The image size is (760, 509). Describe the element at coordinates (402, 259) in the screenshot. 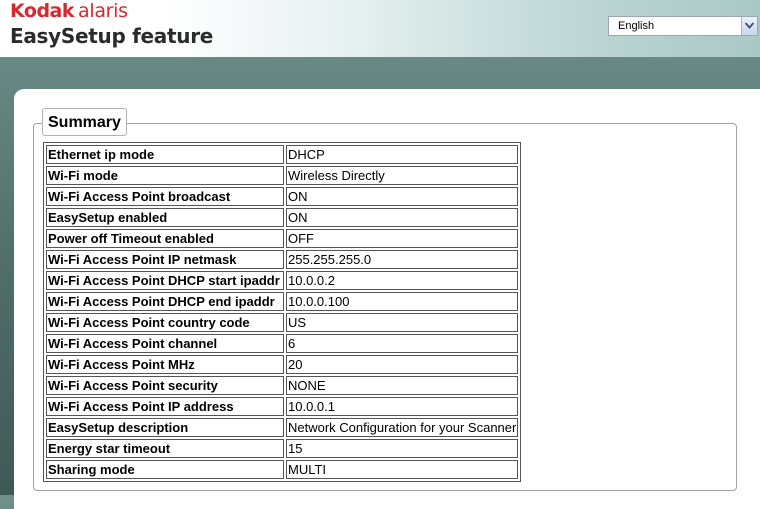

I see `summary-value: 255.255.255.0` at that location.